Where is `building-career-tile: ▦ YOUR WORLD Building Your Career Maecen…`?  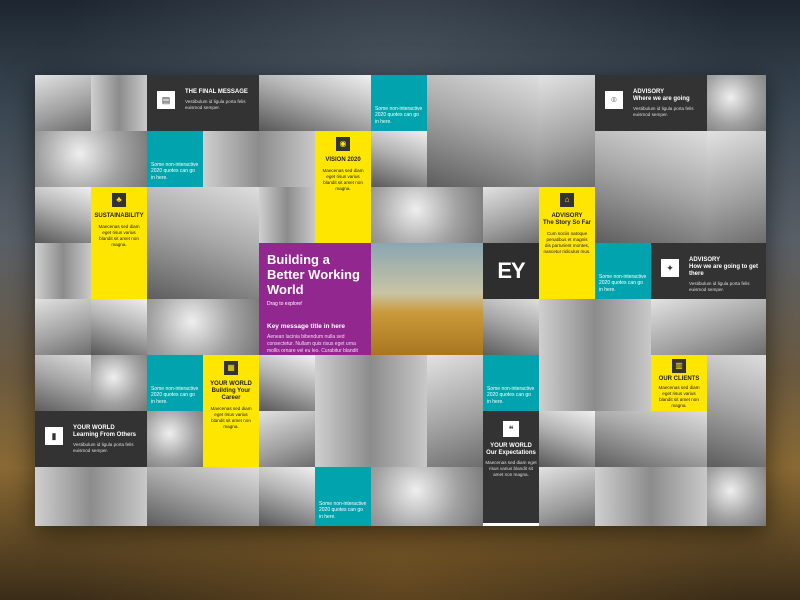 building-career-tile: ▦ YOUR WORLD Building Your Career Maecen… is located at coordinates (231, 411).